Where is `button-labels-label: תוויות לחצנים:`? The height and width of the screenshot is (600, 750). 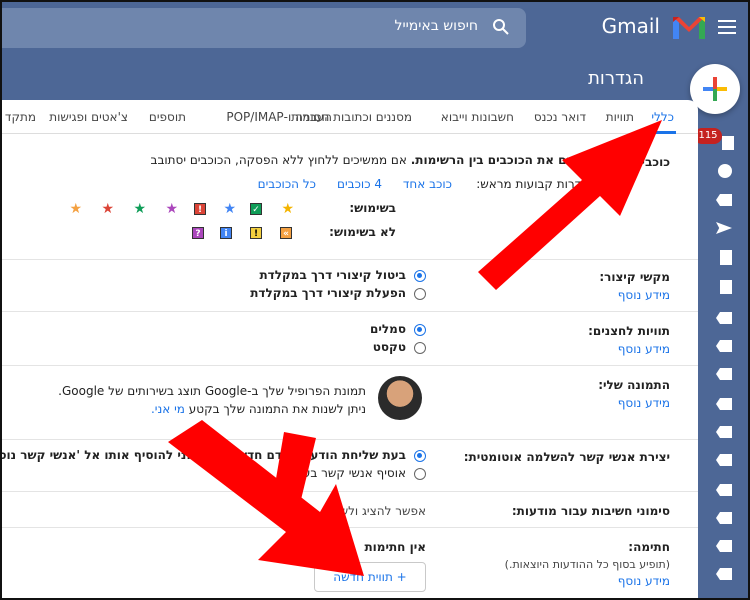 button-labels-label: תוויות לחצנים: is located at coordinates (629, 331).